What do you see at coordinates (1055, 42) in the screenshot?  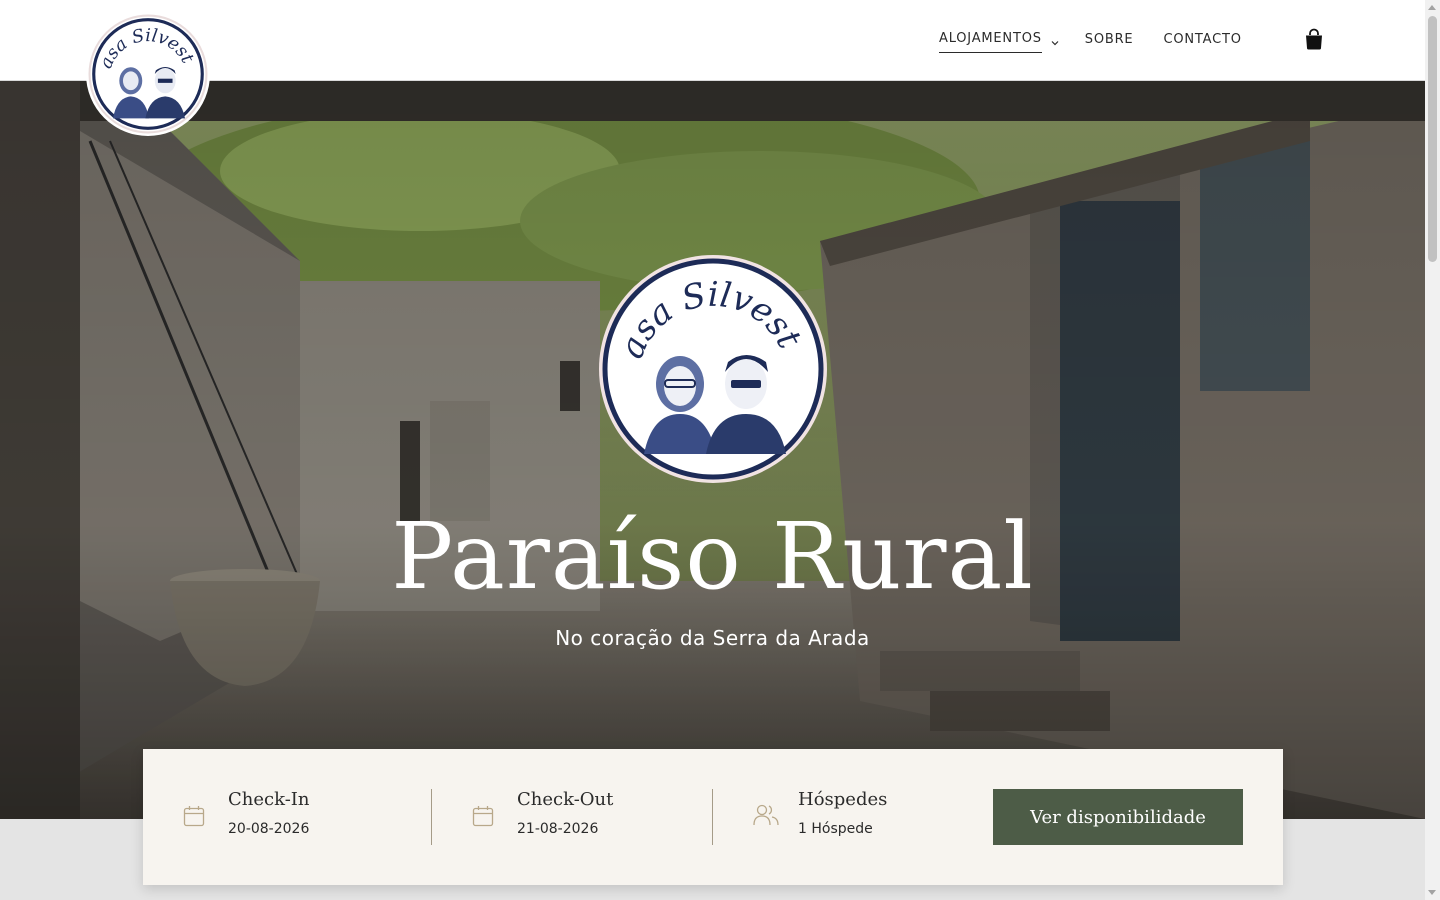 I see `chevron-down-icon` at bounding box center [1055, 42].